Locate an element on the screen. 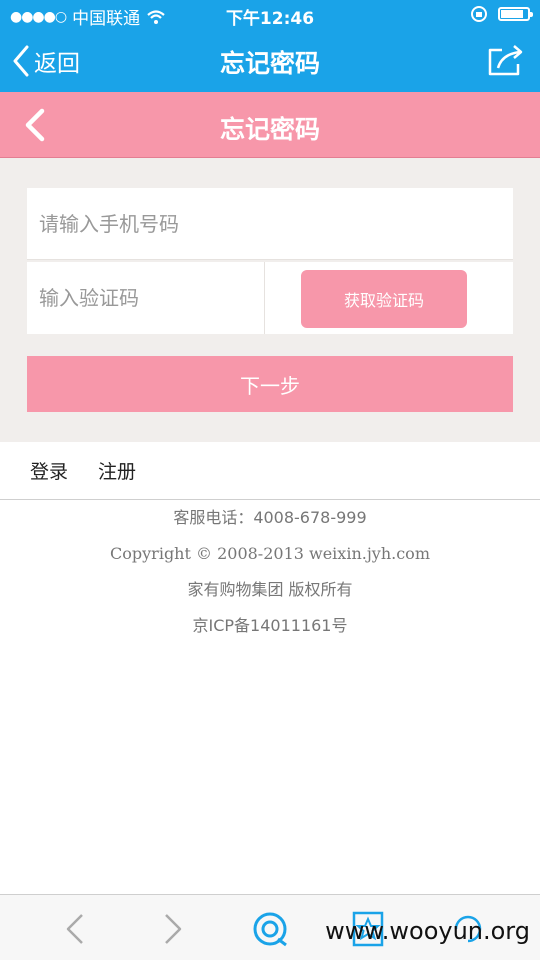  back-nav-icon is located at coordinates (76, 929).